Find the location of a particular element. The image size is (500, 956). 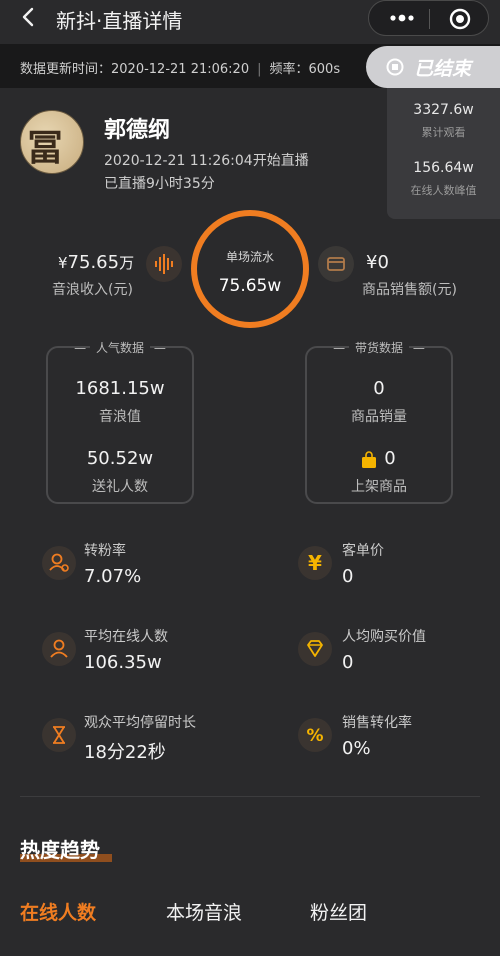

avg-online-value: 106.35w is located at coordinates (123, 662).